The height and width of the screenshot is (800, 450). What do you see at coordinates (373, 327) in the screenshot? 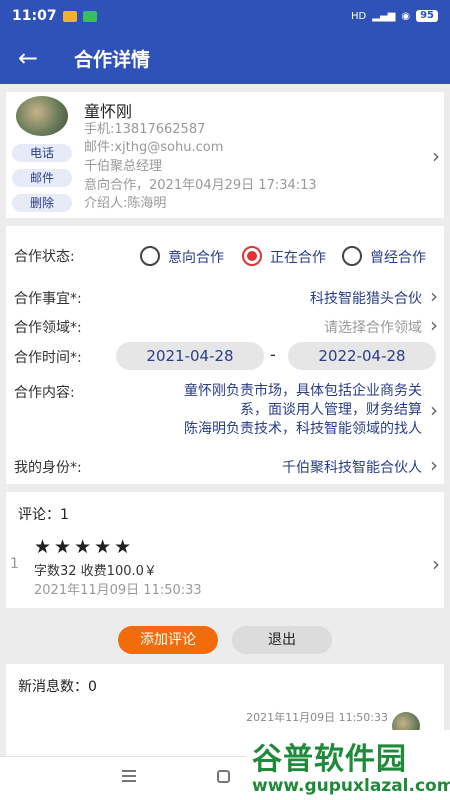
I see `field-select: 请选择合作领域` at bounding box center [373, 327].